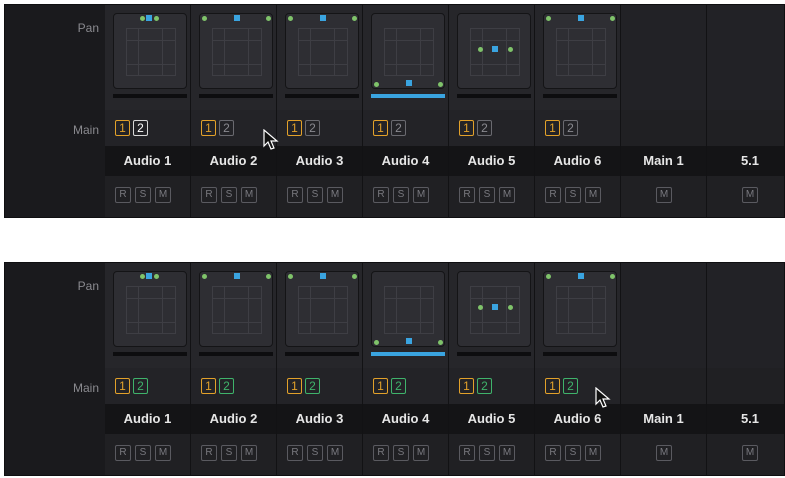  What do you see at coordinates (85, 388) in the screenshot?
I see `main-row-label: Main` at bounding box center [85, 388].